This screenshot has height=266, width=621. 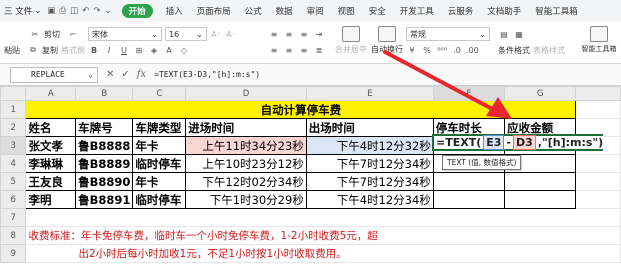 I want to click on copy-button: 复制, so click(x=50, y=50).